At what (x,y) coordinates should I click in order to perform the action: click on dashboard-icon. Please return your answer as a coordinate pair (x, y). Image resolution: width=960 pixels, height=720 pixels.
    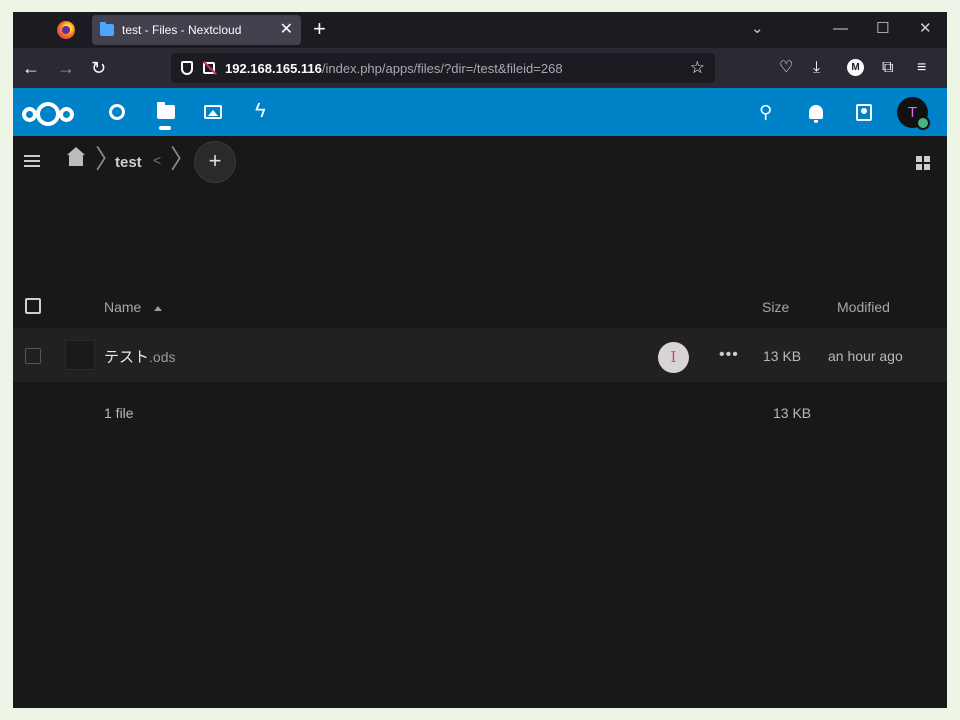
    Looking at the image, I should click on (117, 112).